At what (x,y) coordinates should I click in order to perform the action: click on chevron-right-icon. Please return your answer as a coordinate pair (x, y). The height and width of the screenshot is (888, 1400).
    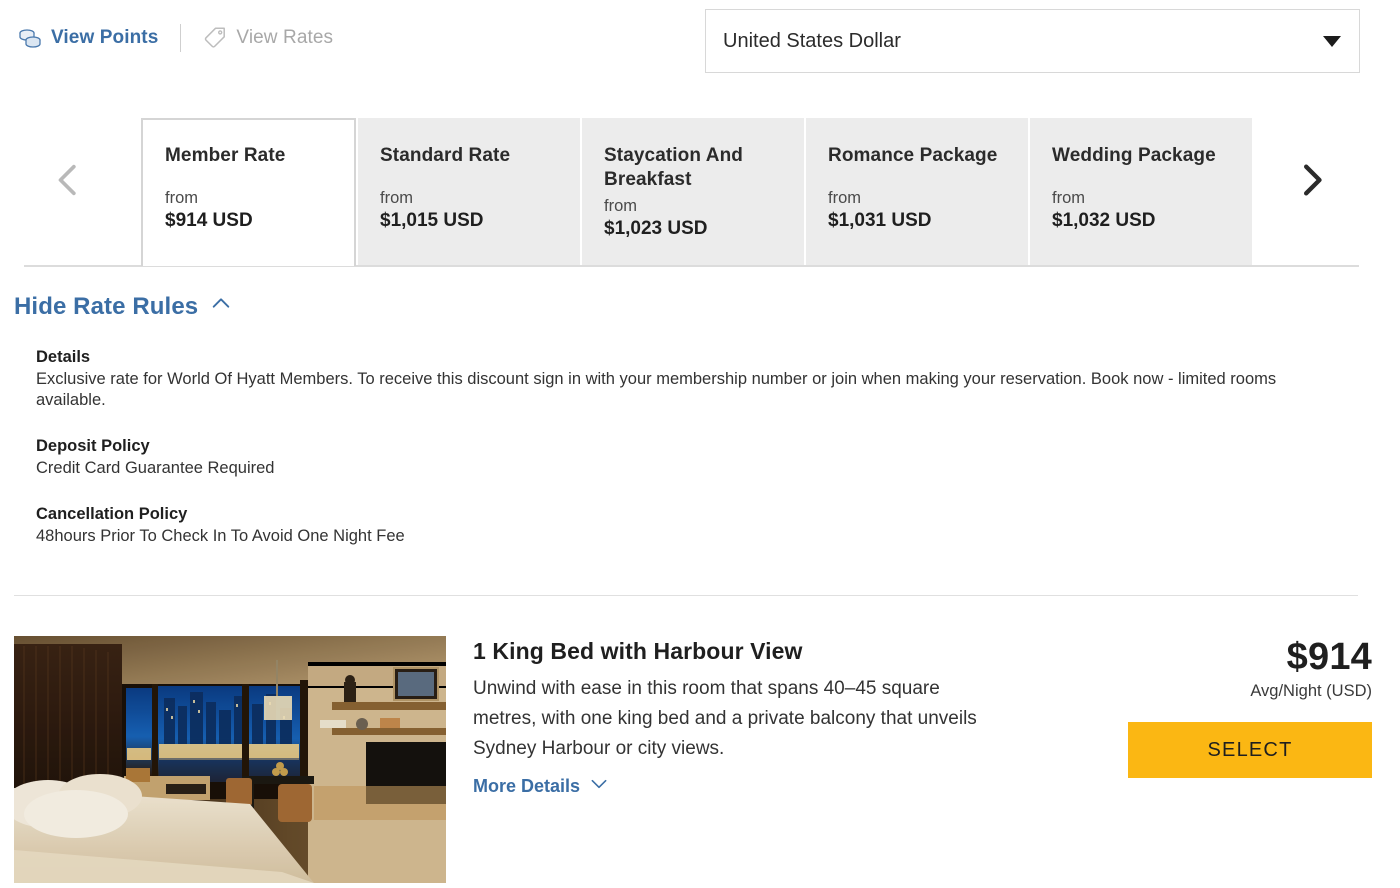
    Looking at the image, I should click on (1312, 182).